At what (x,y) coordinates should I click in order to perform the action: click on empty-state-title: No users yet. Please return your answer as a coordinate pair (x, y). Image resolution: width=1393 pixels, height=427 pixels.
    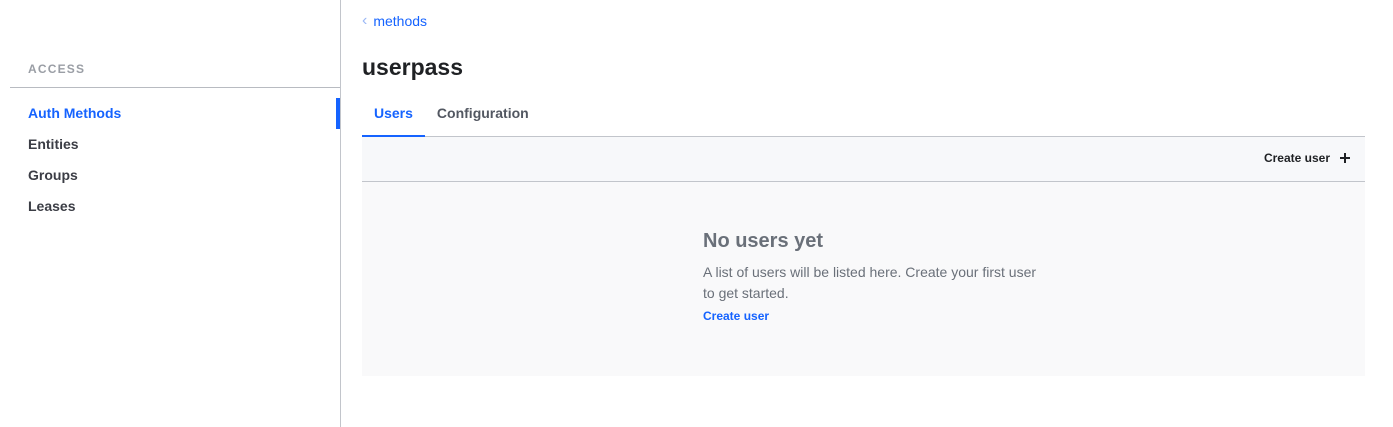
    Looking at the image, I should click on (763, 241).